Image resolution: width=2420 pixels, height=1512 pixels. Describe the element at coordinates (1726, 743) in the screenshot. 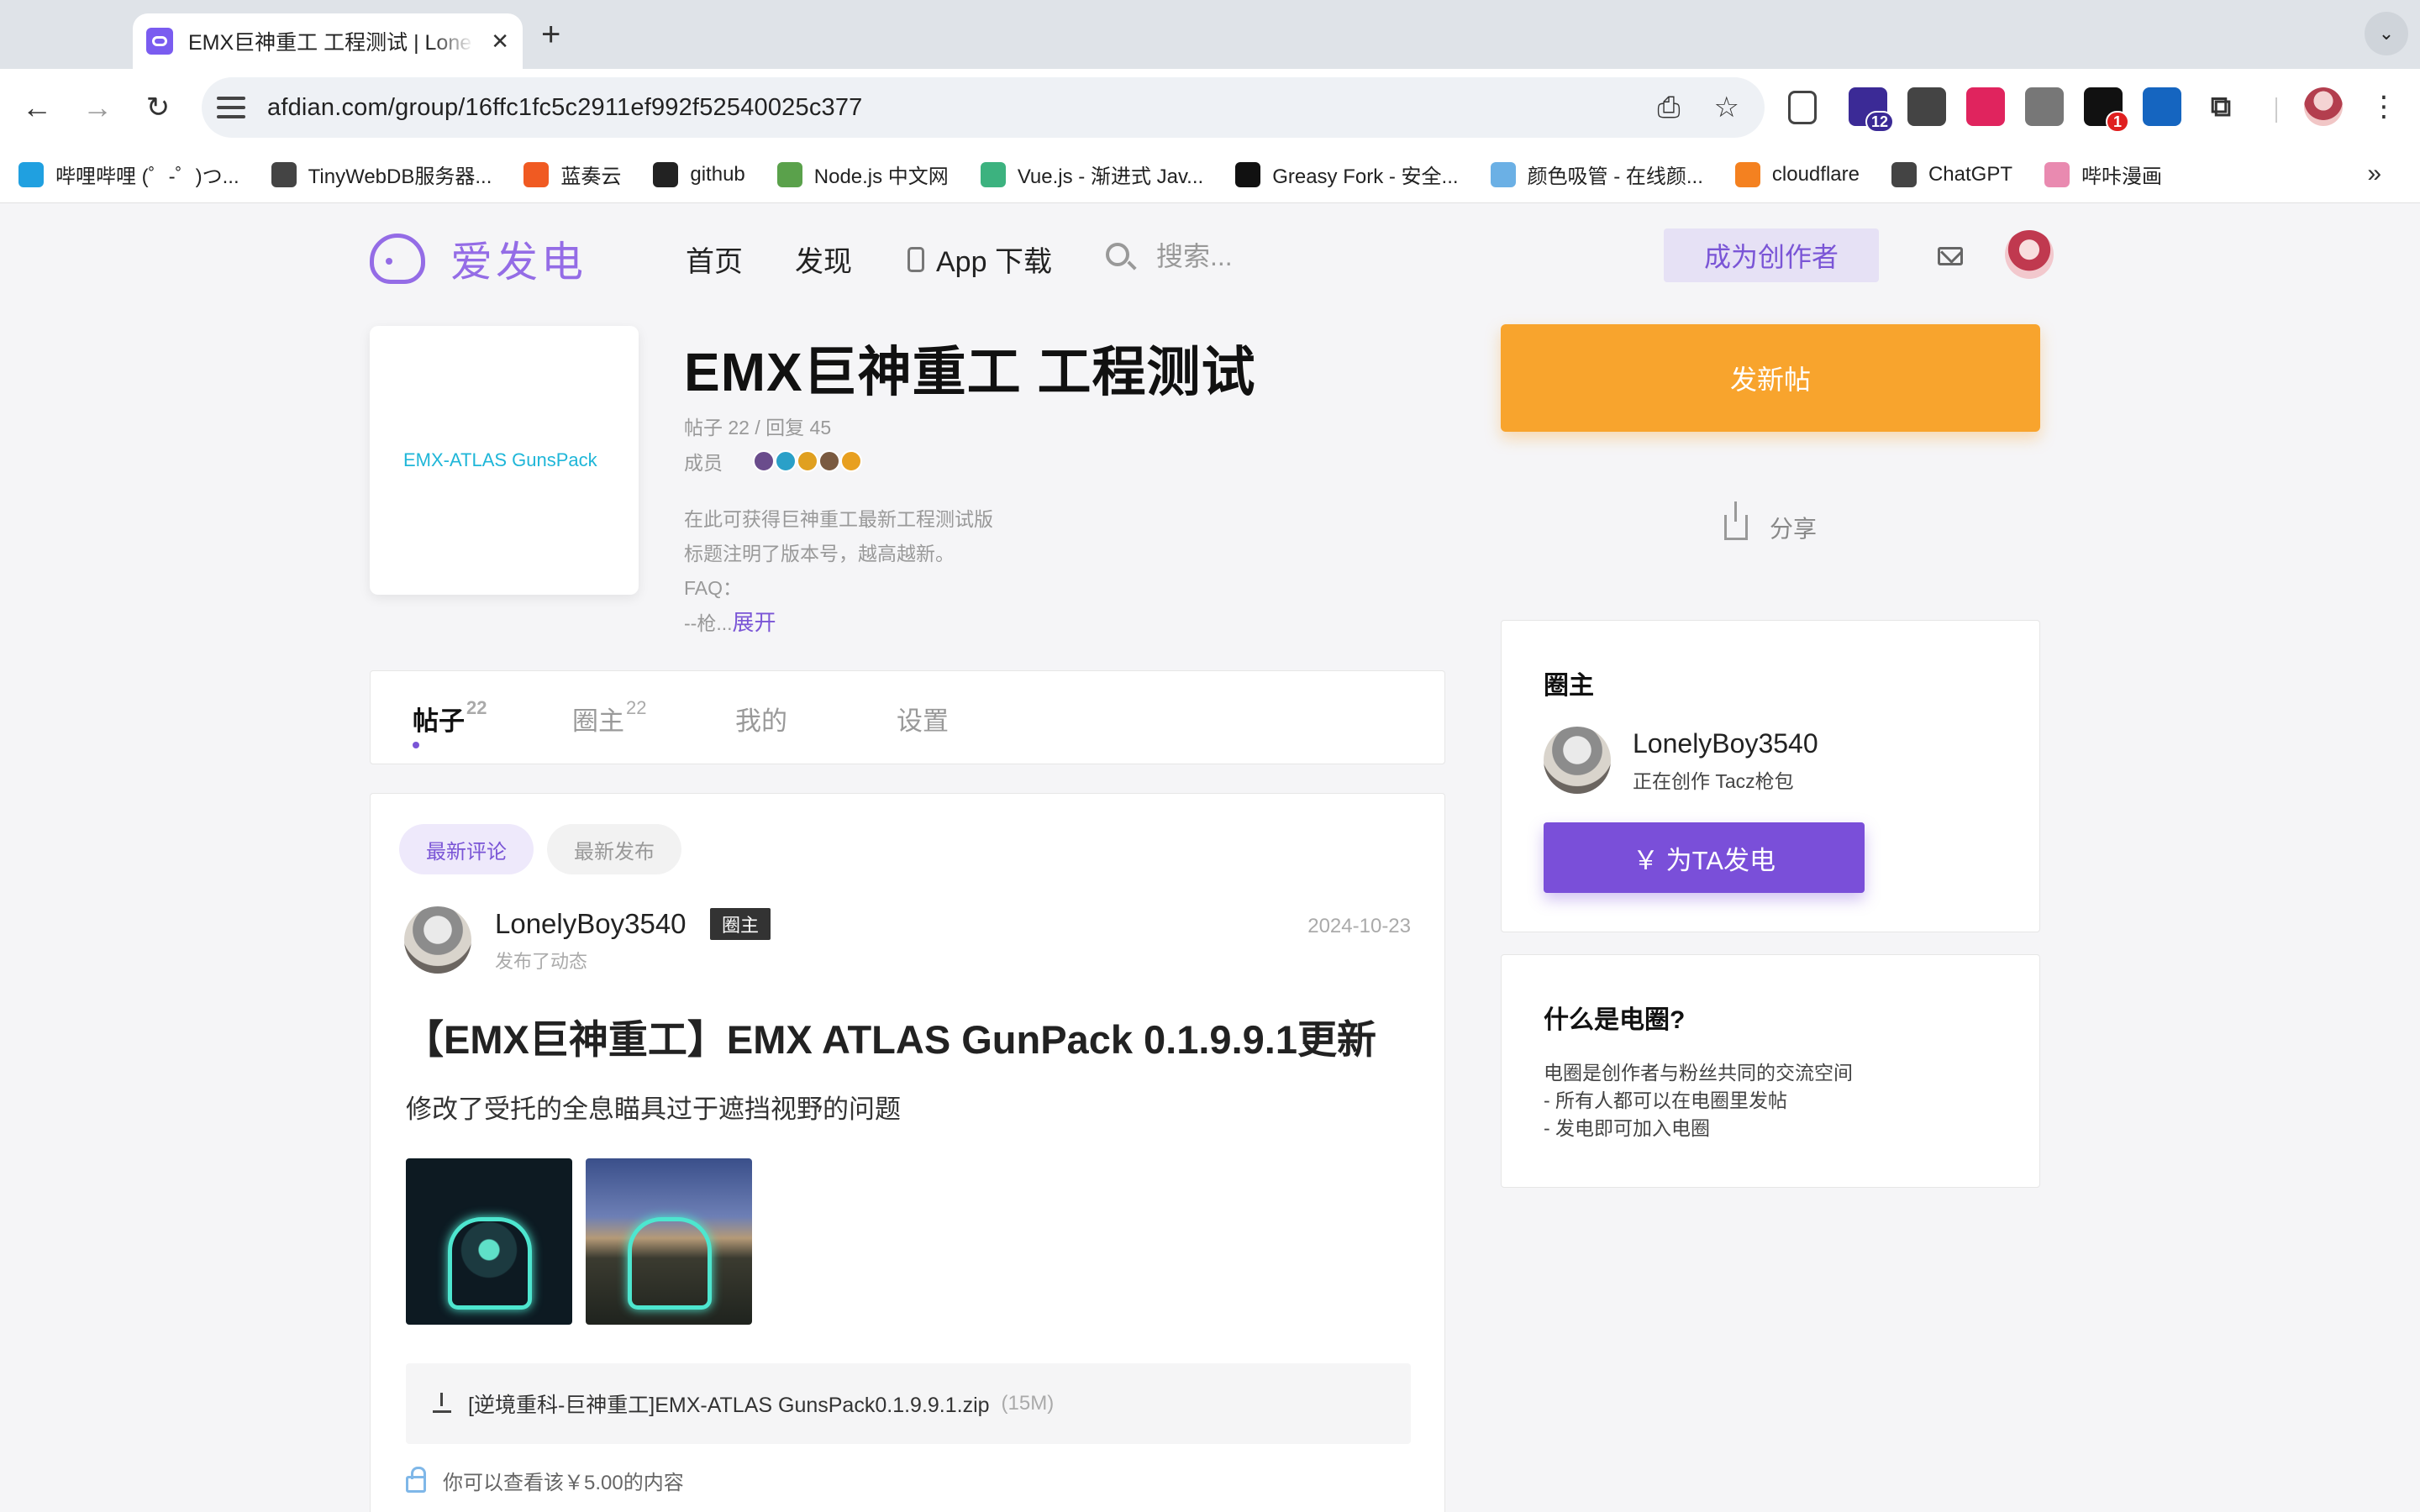

I see `owner-name: LonelyBoy3540` at that location.